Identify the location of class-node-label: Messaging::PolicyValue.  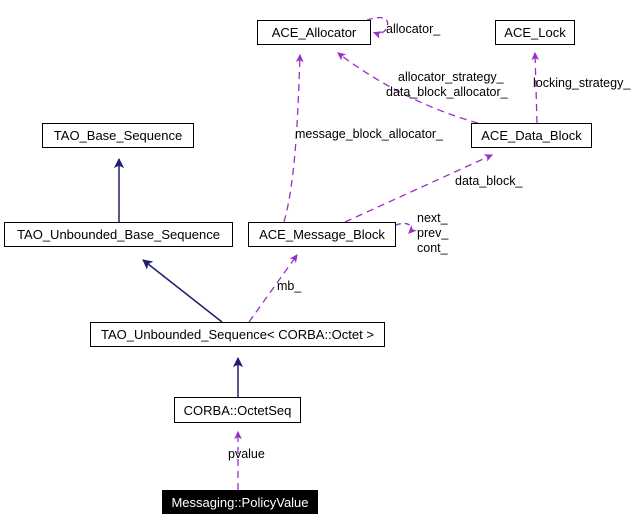
(240, 502).